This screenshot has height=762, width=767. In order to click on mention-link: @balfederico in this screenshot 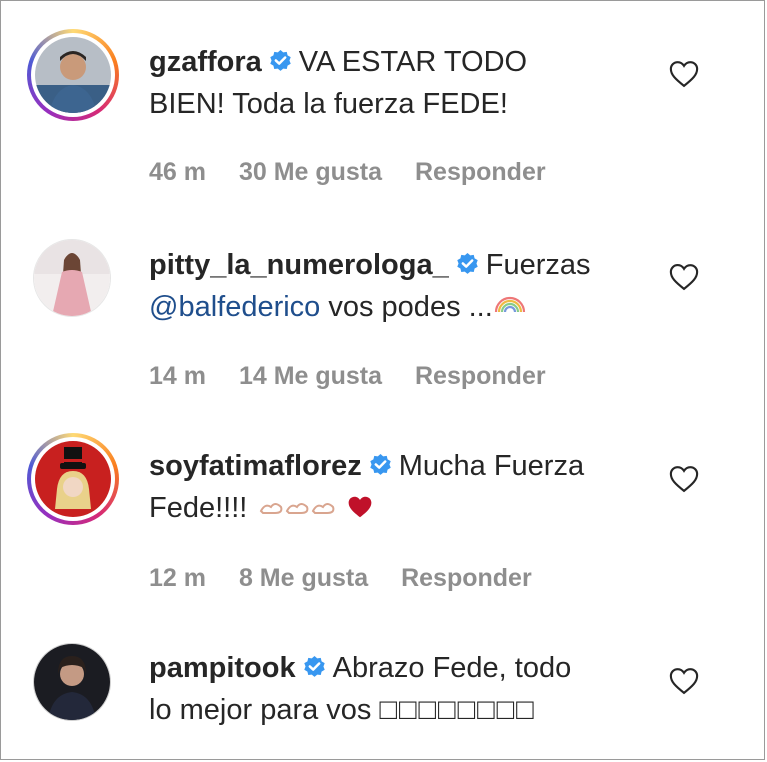, I will do `click(234, 307)`.